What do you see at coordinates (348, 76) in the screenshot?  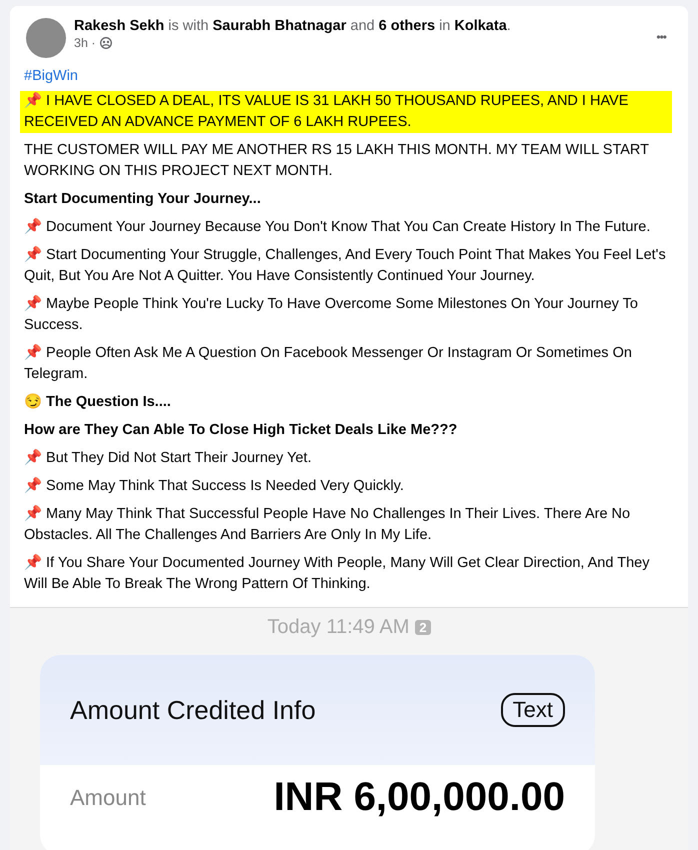 I see `hashtag-link: #BigWin` at bounding box center [348, 76].